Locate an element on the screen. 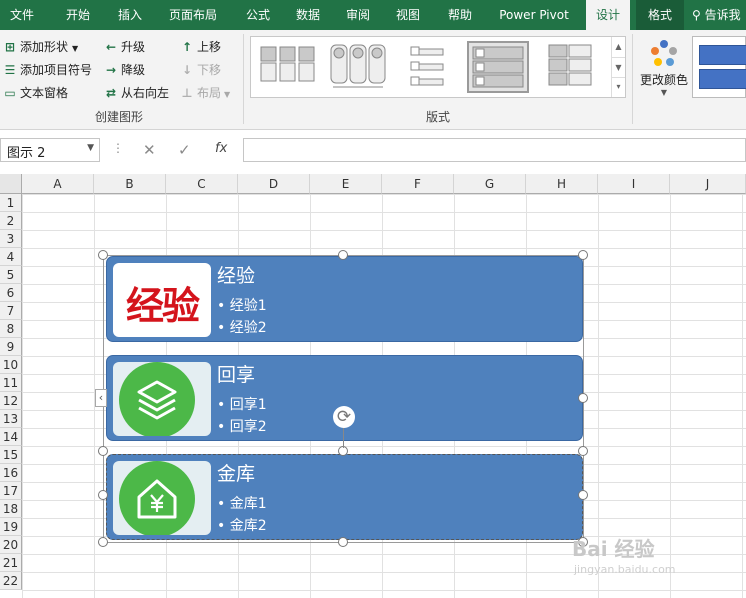 Image resolution: width=746 pixels, height=598 pixels. block-bullet: • 经验2 is located at coordinates (242, 327).